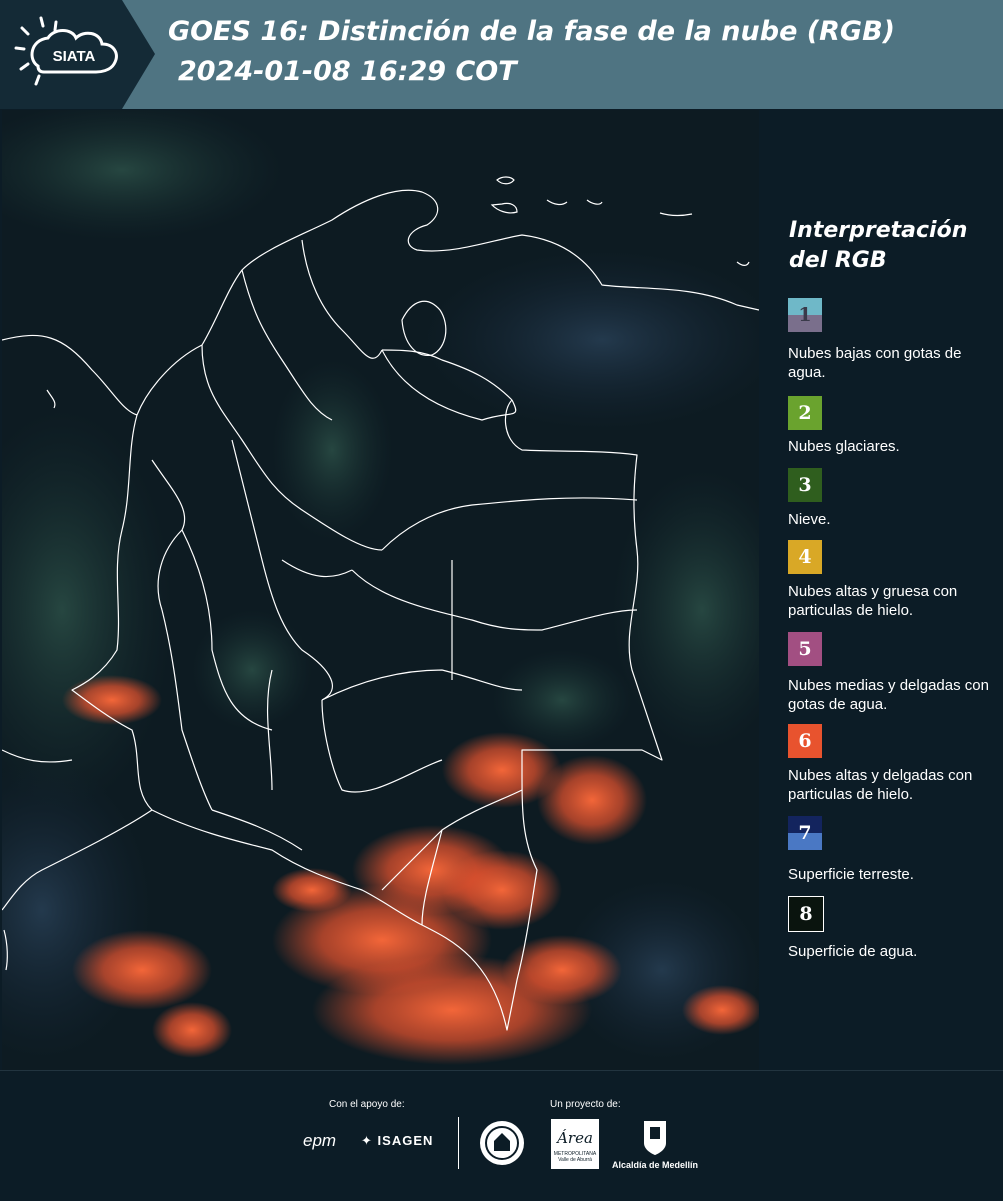  I want to click on legend-swatch-3: 3, so click(805, 485).